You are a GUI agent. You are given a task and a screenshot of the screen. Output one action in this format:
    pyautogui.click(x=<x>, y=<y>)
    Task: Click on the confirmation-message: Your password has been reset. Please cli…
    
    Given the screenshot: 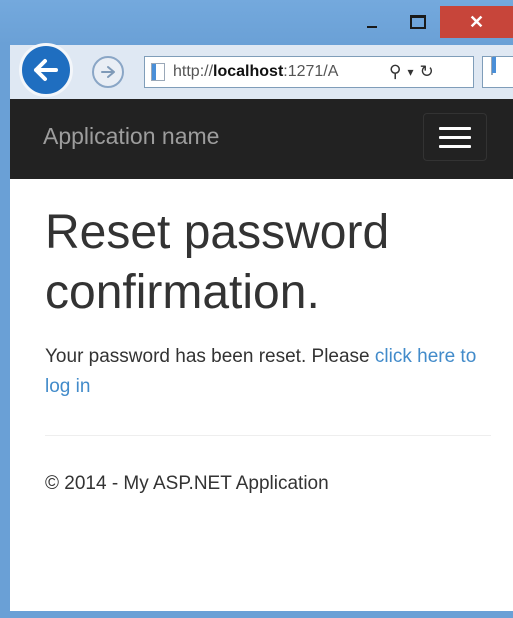 What is the action you would take?
    pyautogui.click(x=268, y=372)
    